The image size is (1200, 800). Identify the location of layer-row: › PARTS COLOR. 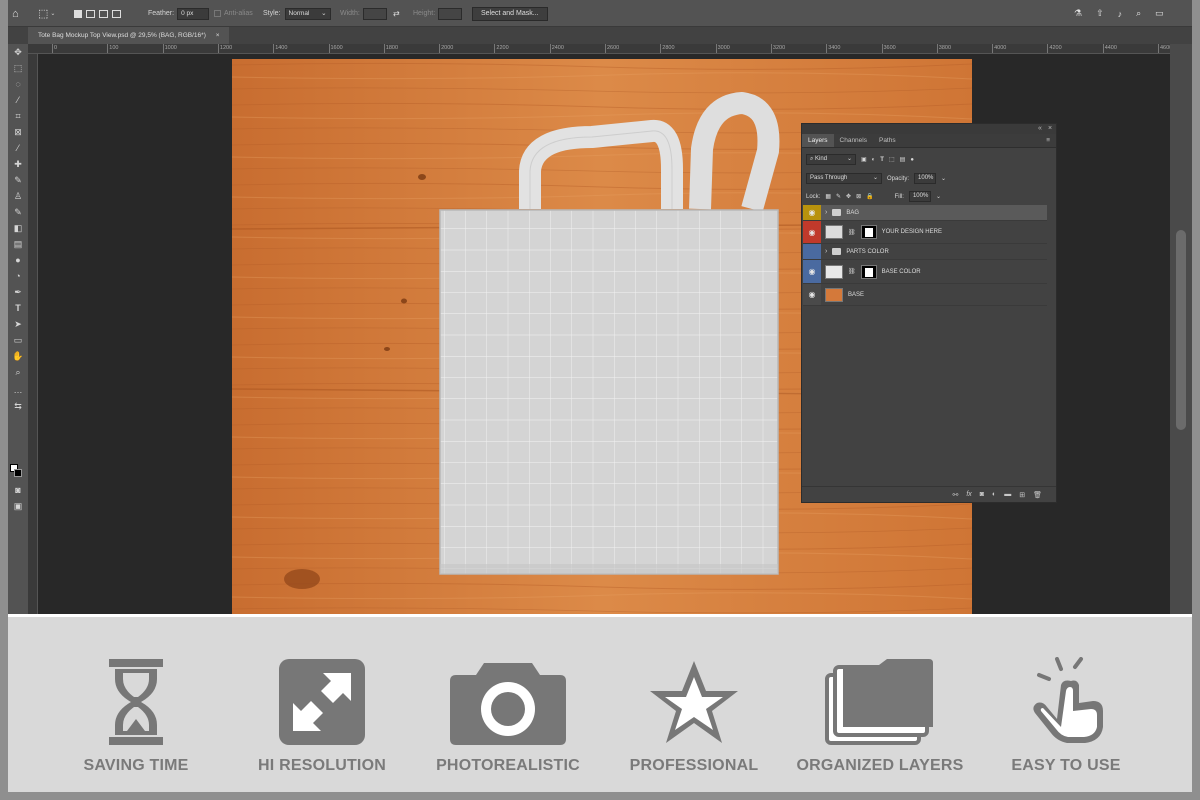
(925, 252).